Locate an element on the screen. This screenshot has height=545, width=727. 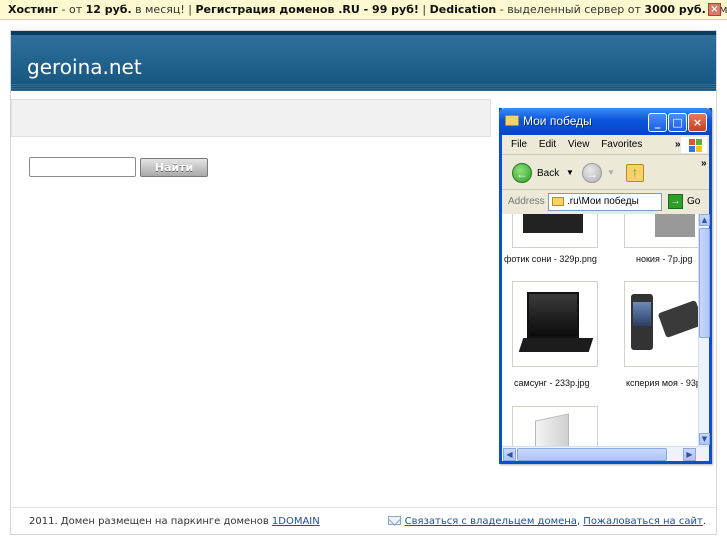
address-field: .ru\Мои победы ▼ is located at coordinates (605, 202).